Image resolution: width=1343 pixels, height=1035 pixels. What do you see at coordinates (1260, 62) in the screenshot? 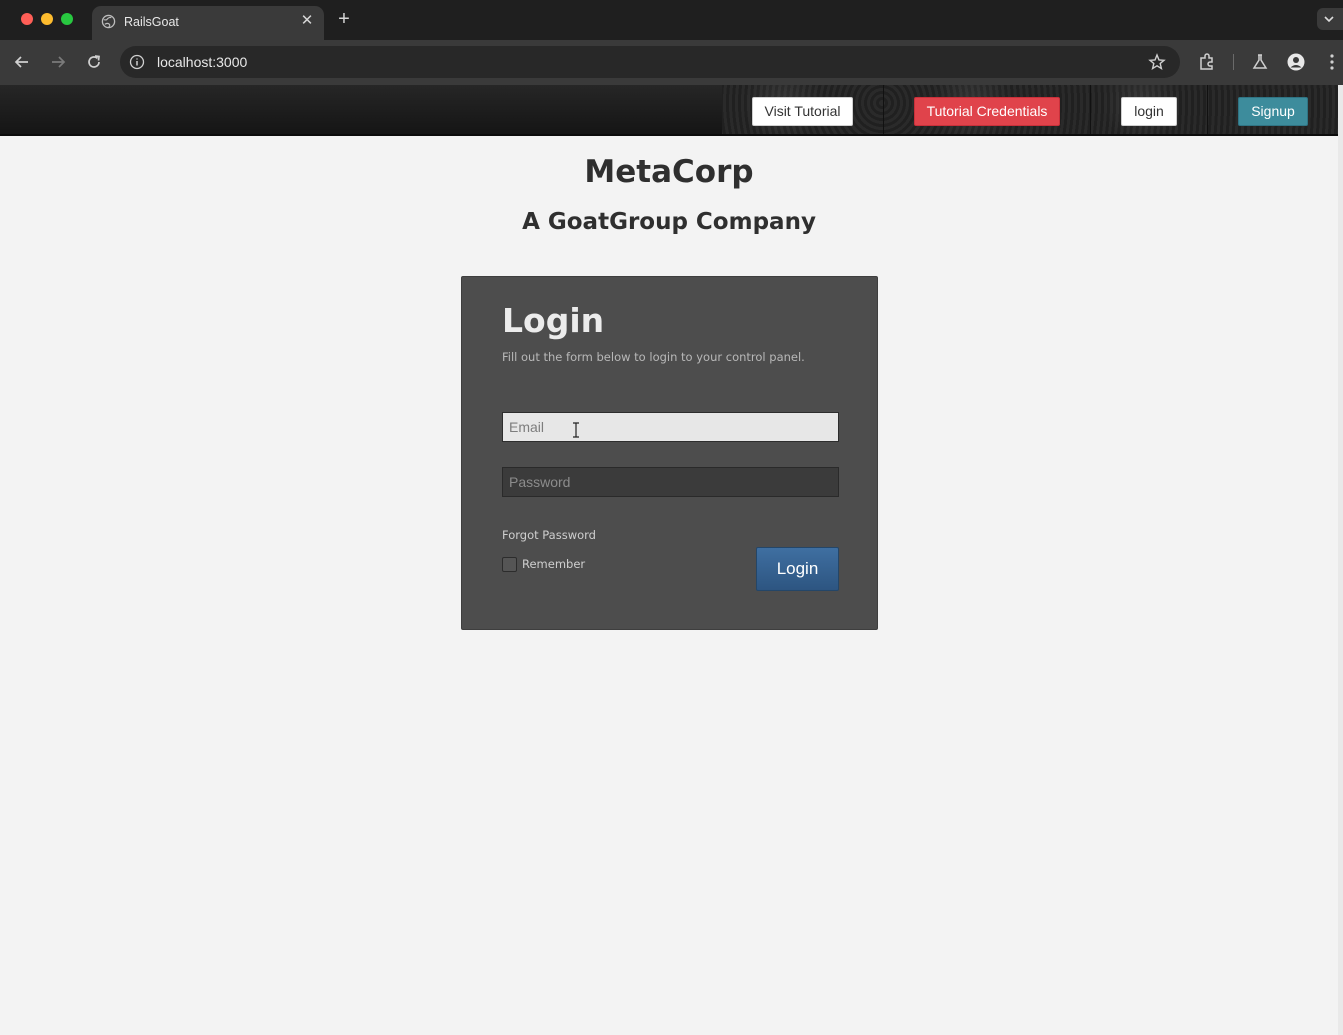
I see `labs-flask-icon` at bounding box center [1260, 62].